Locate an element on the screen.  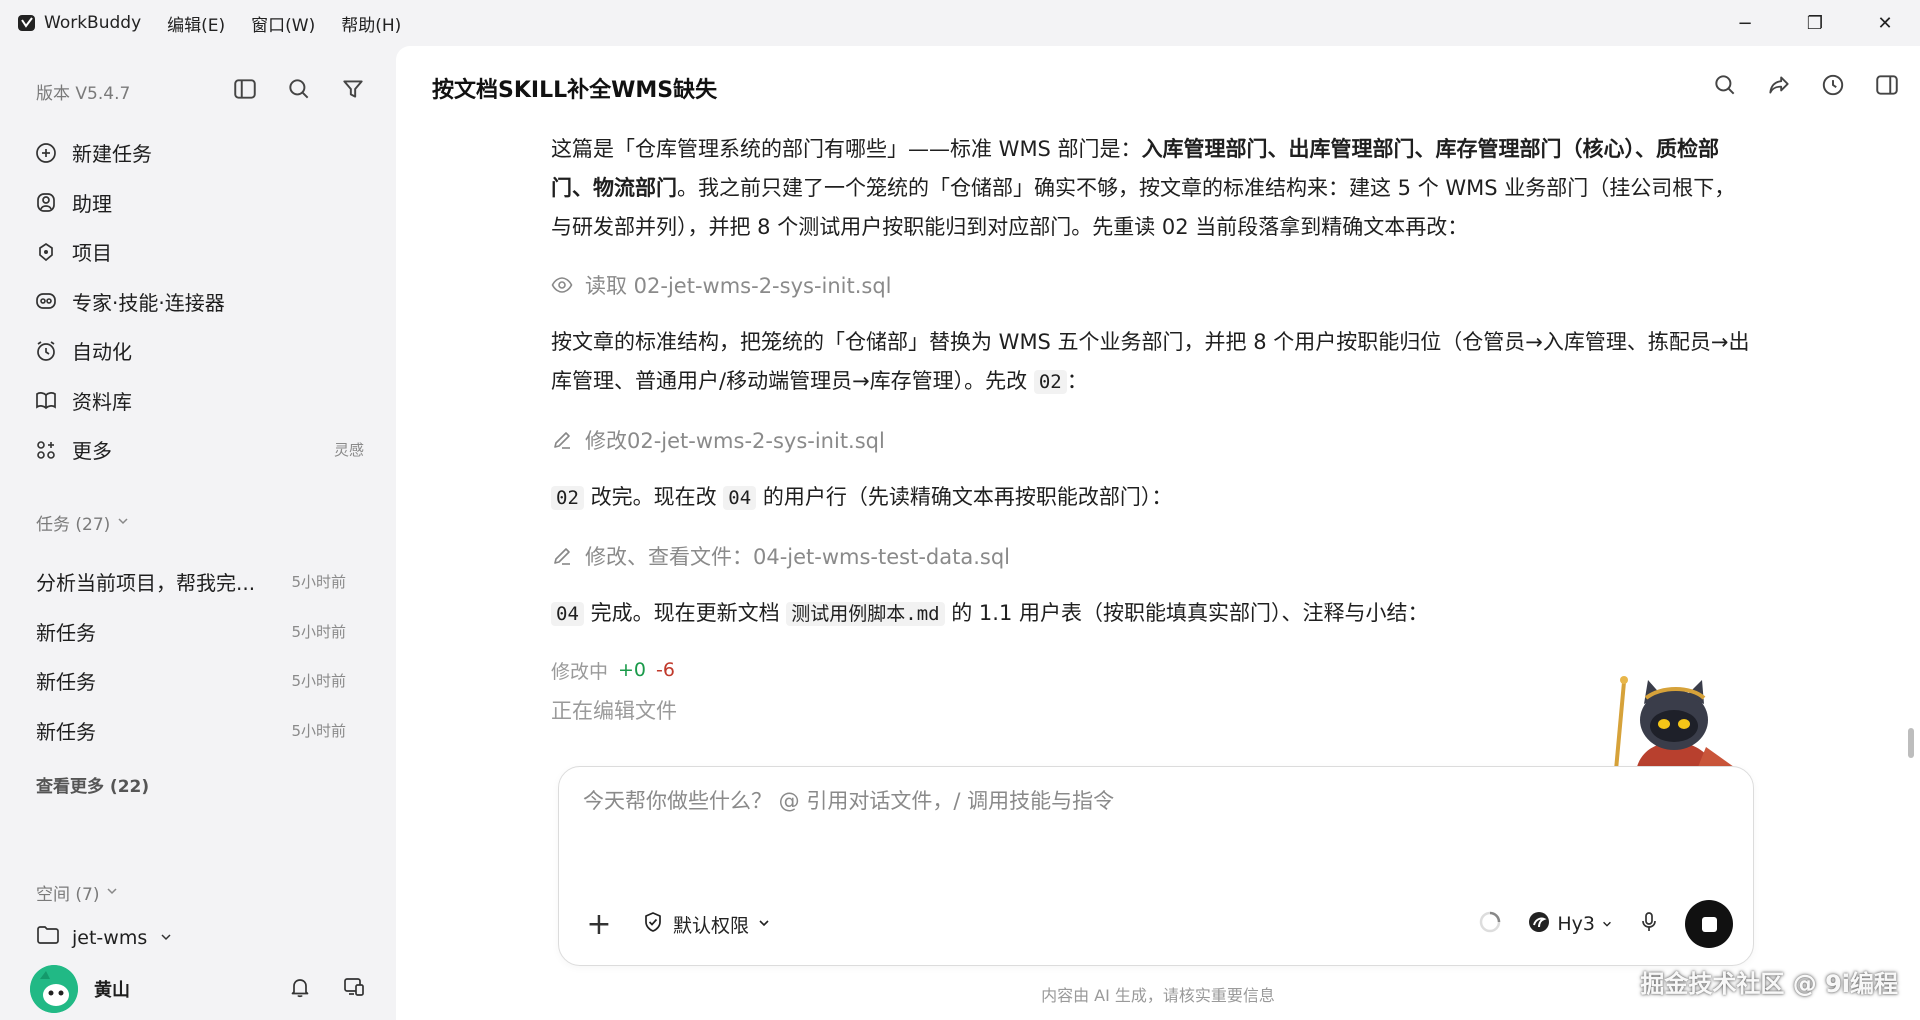
stop-icon is located at coordinates (1709, 924).